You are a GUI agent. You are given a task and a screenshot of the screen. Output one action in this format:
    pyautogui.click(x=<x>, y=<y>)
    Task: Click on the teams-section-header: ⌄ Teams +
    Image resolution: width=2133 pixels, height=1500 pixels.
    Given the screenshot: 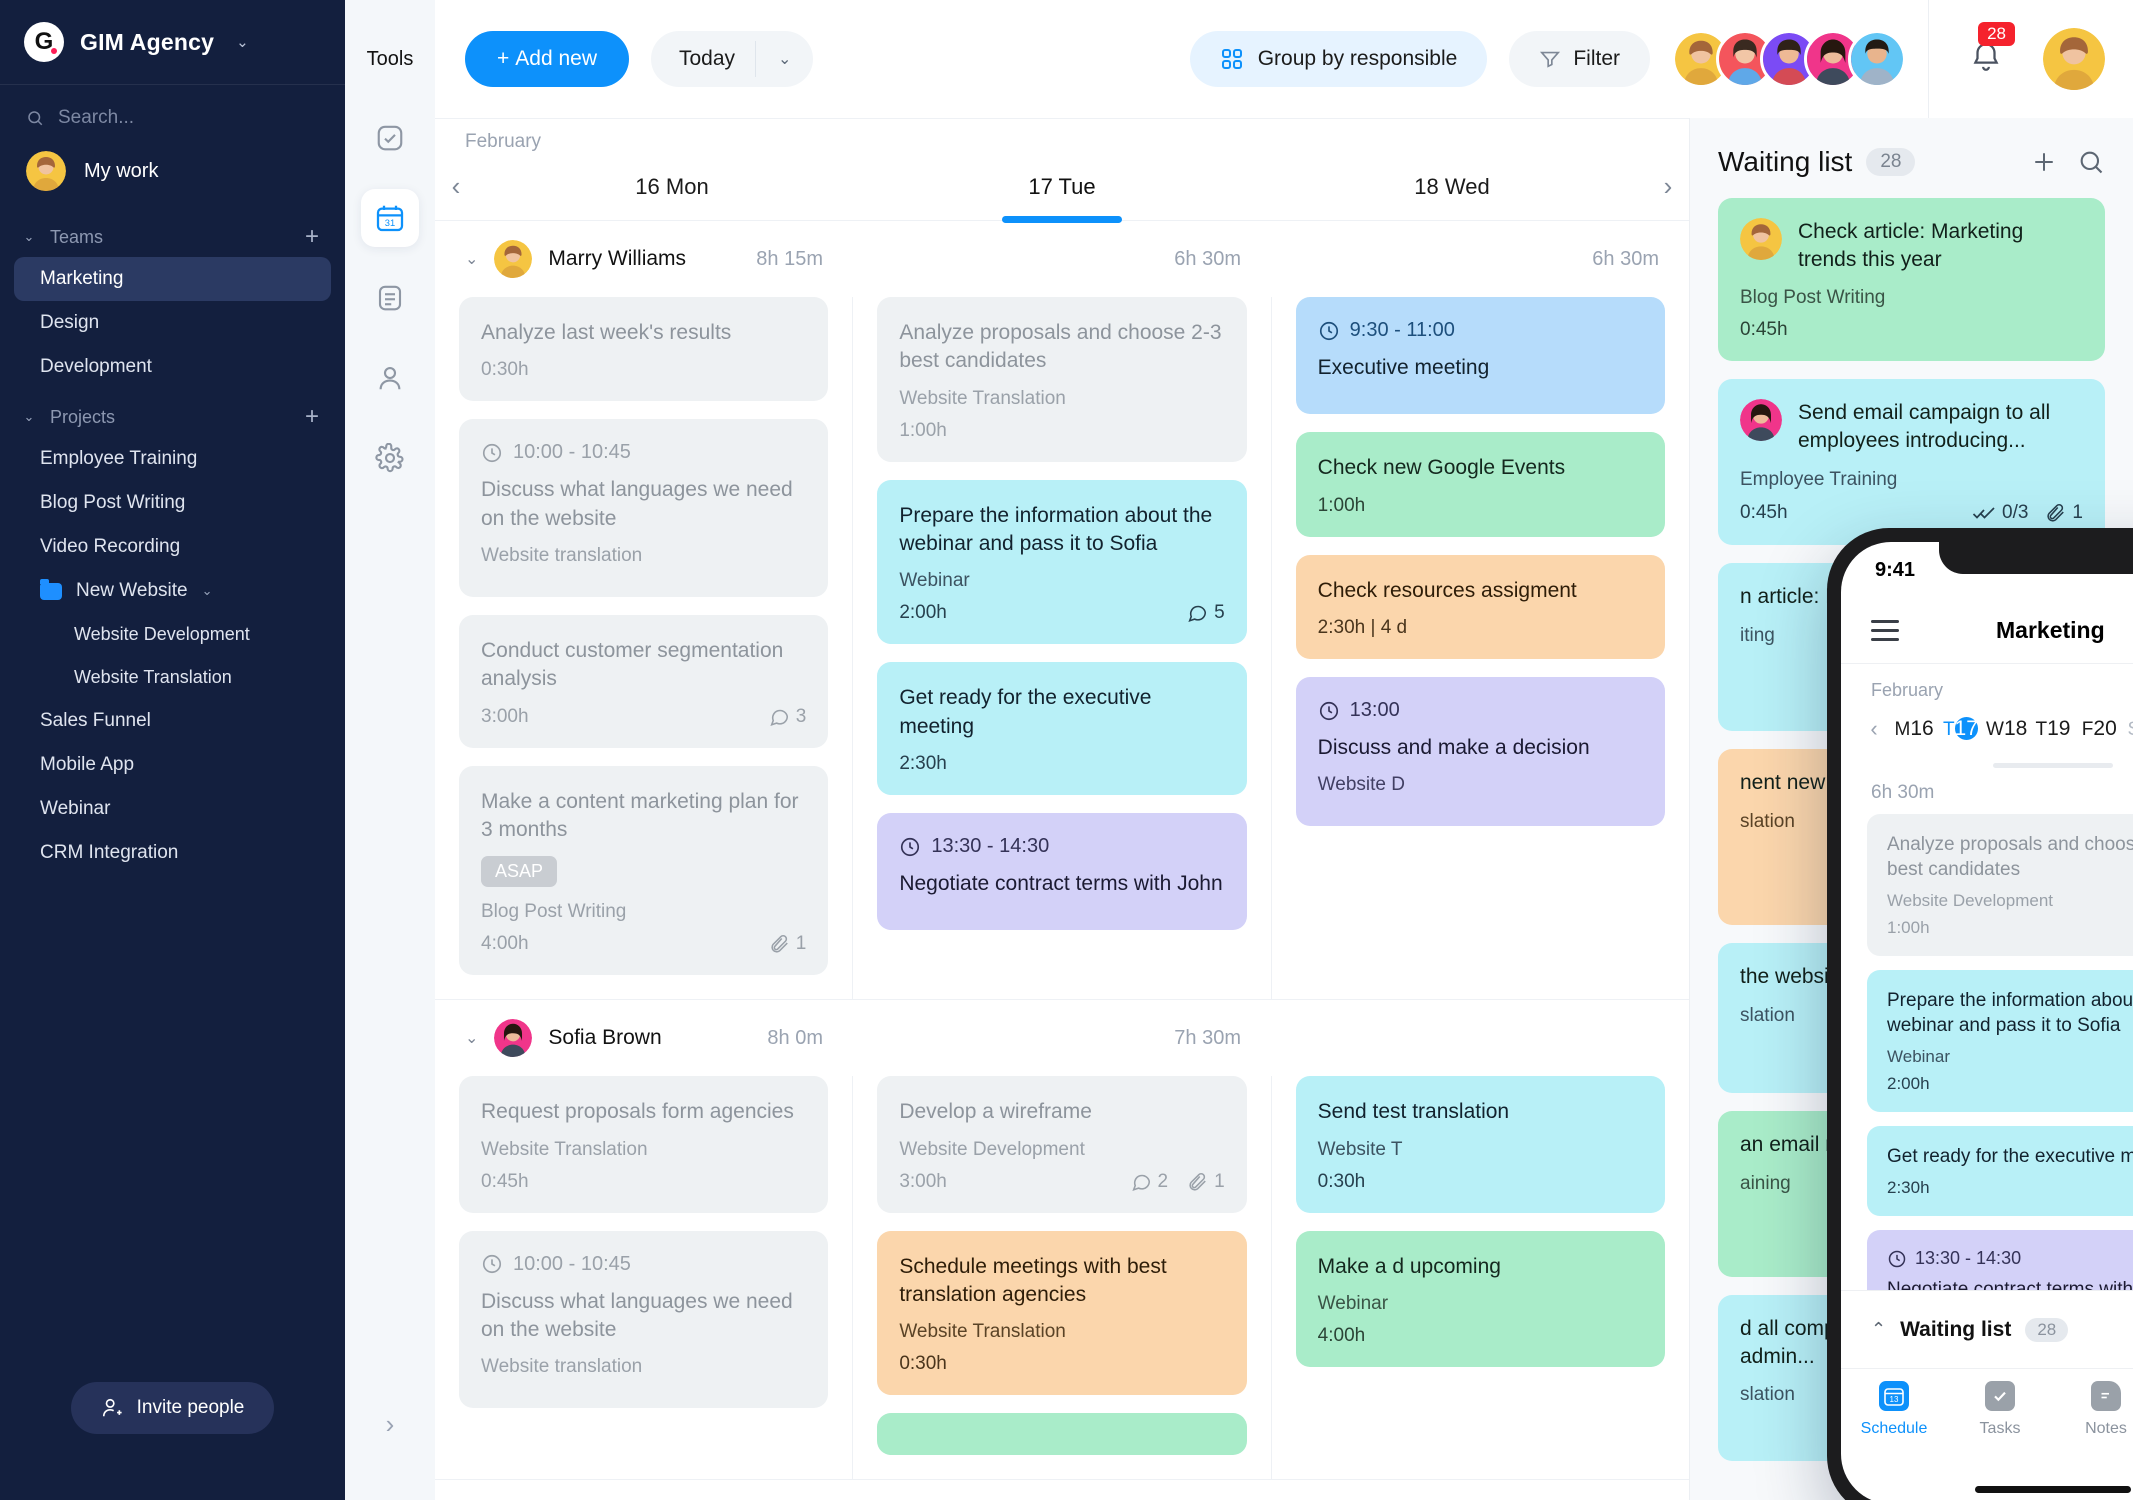 What is the action you would take?
    pyautogui.click(x=172, y=233)
    